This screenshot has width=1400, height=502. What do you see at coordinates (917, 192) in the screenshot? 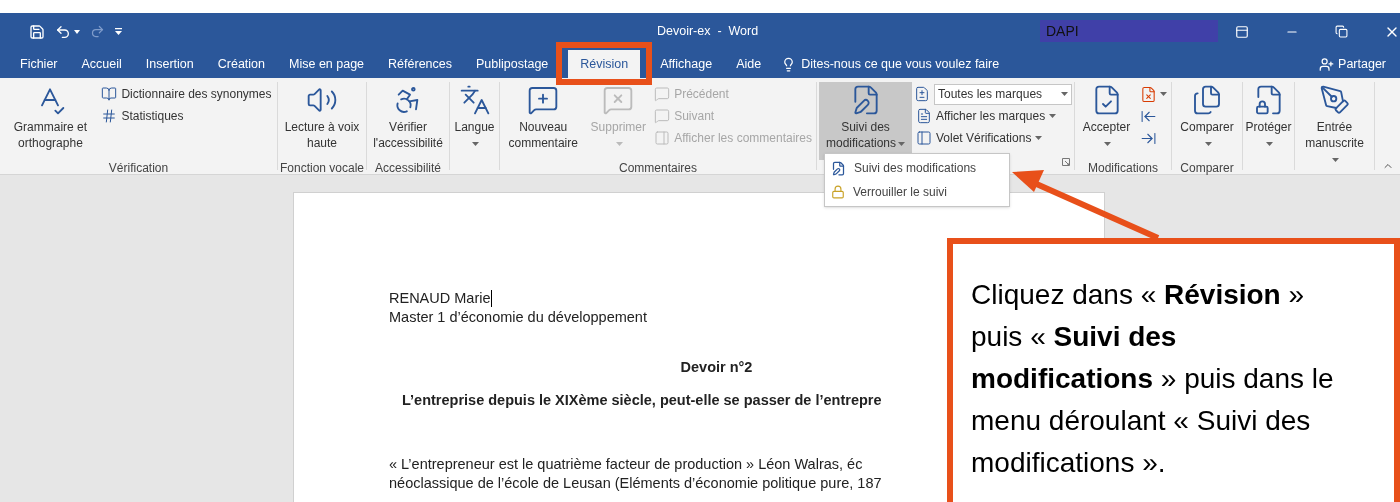
I see `menu-item: Verrouiller le suivi` at bounding box center [917, 192].